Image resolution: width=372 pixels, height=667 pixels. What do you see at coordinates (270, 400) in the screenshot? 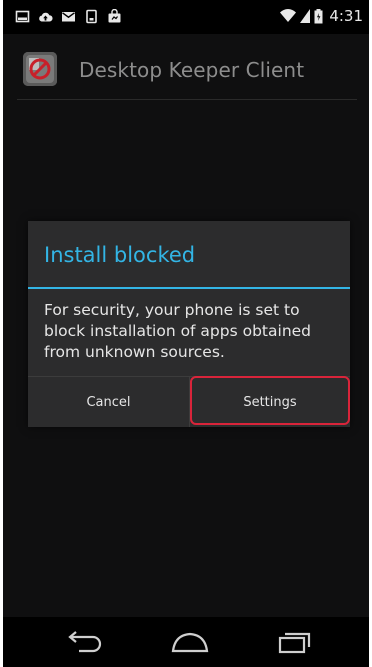
I see `settings-highlight-box` at bounding box center [270, 400].